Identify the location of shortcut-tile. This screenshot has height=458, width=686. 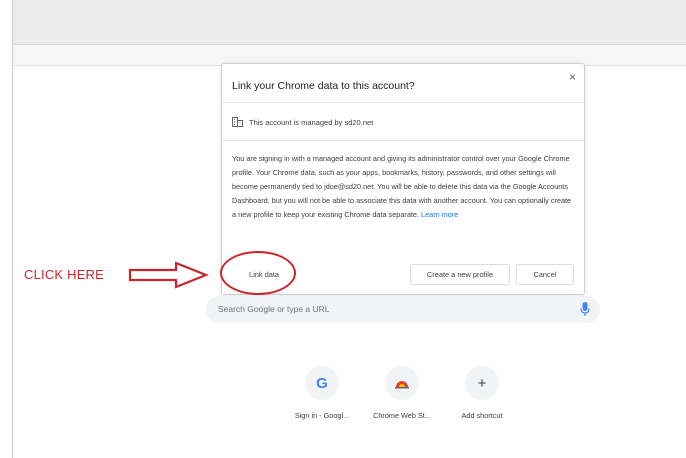
(402, 383).